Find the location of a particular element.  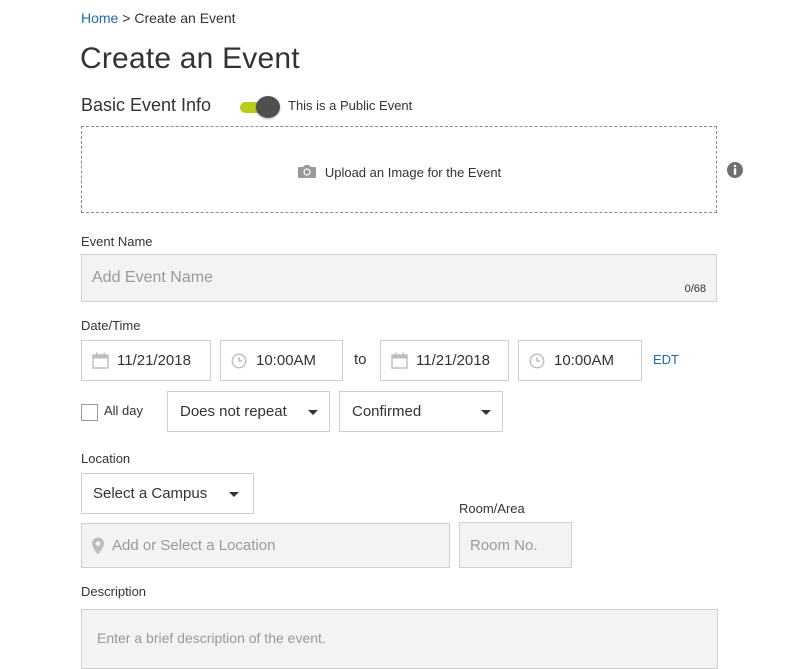

status-value: Confirmed is located at coordinates (387, 411).